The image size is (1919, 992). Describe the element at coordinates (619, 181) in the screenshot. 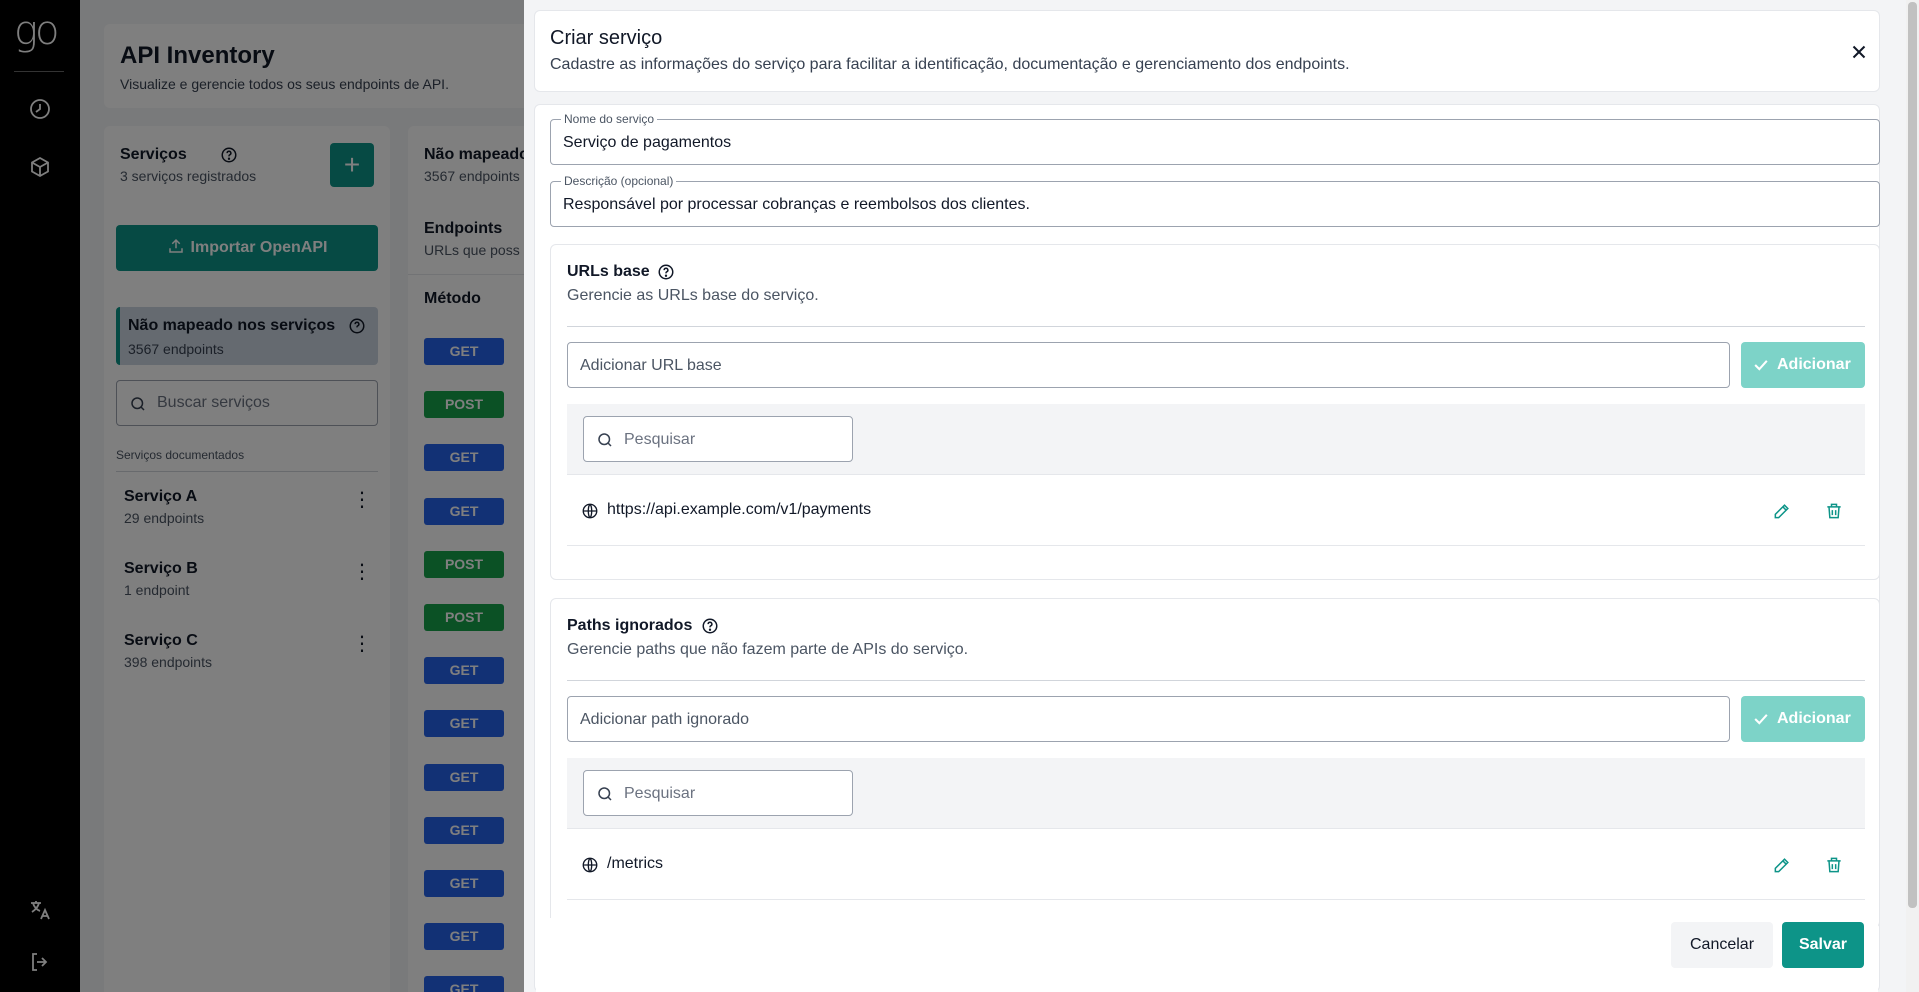

I see `service-description-label: Descrição (opcional)` at that location.